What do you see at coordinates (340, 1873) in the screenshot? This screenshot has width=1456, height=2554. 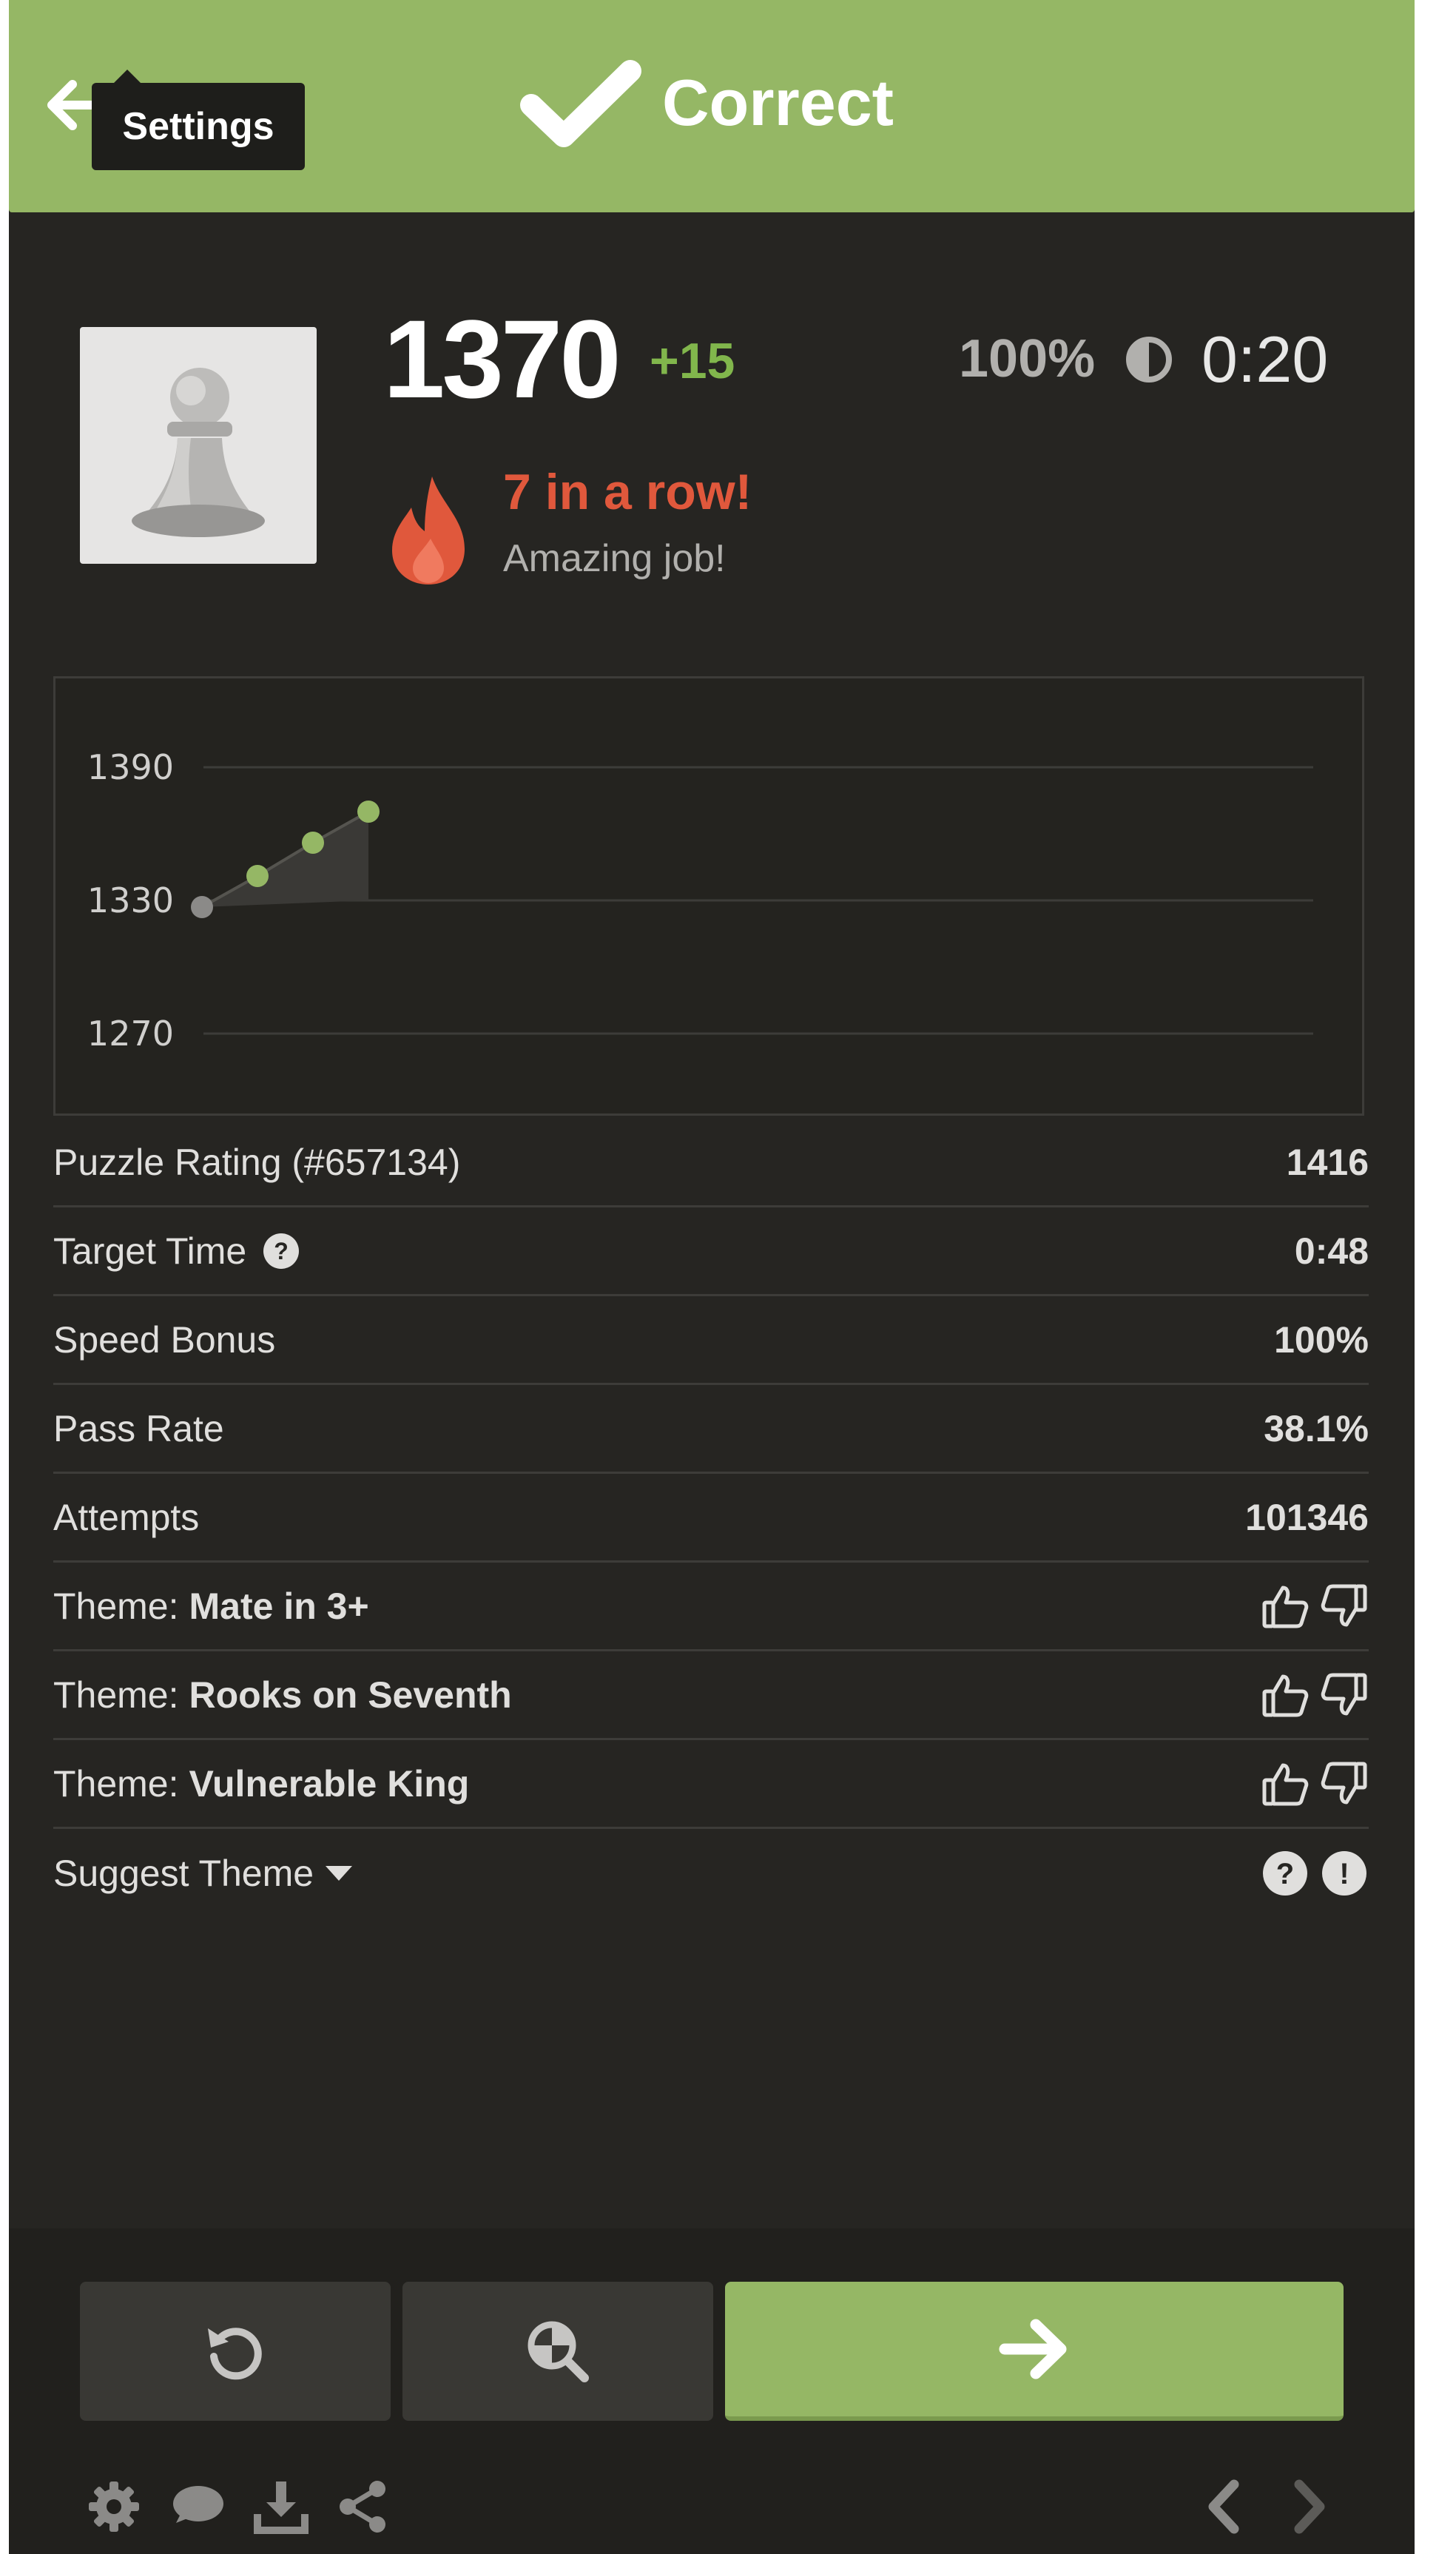 I see `caret-down-icon` at bounding box center [340, 1873].